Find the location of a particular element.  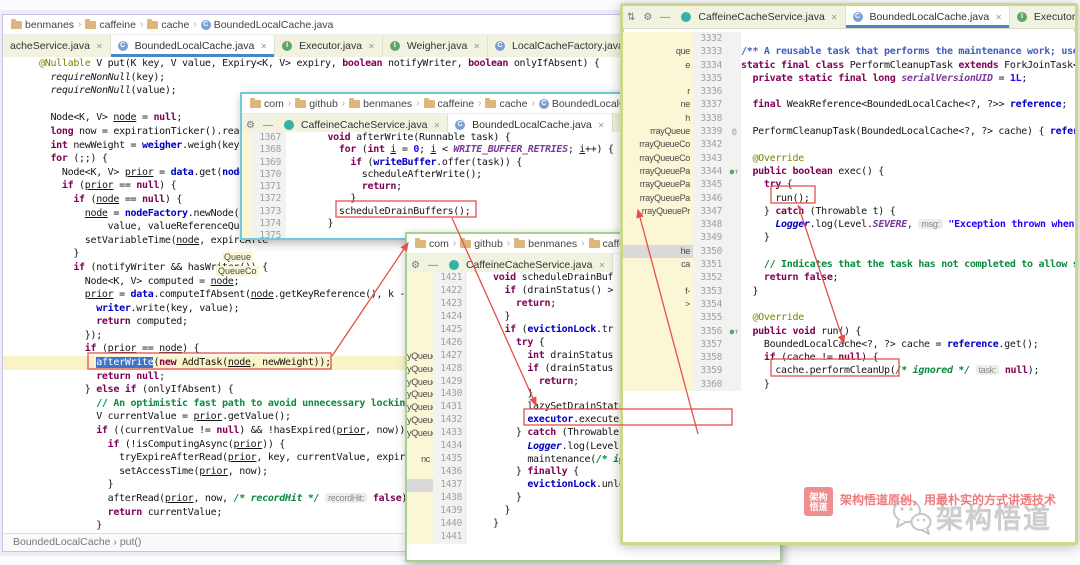

line-number: 3349 is located at coordinates (710, 238).